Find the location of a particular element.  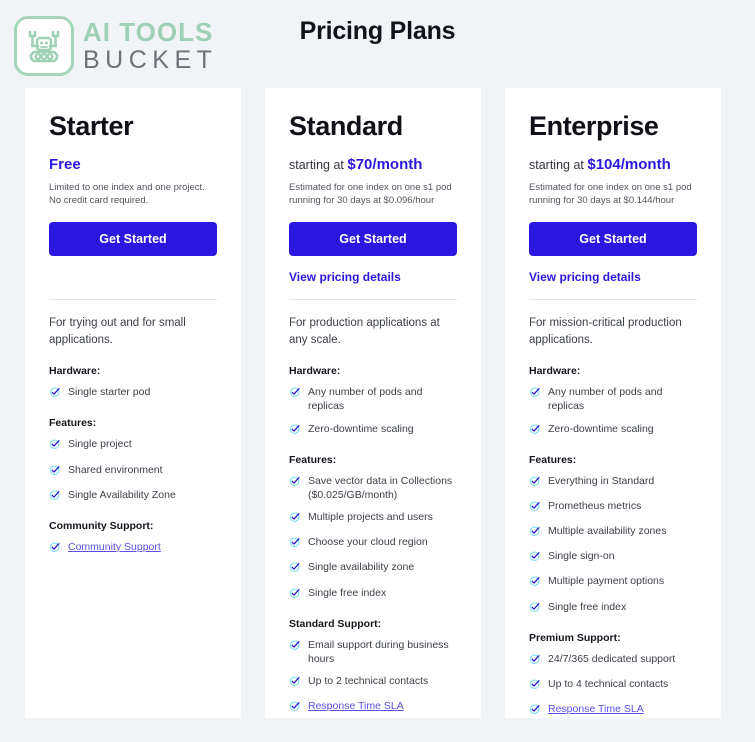

feature-label: 24/7/365 dedicated support is located at coordinates (612, 658).